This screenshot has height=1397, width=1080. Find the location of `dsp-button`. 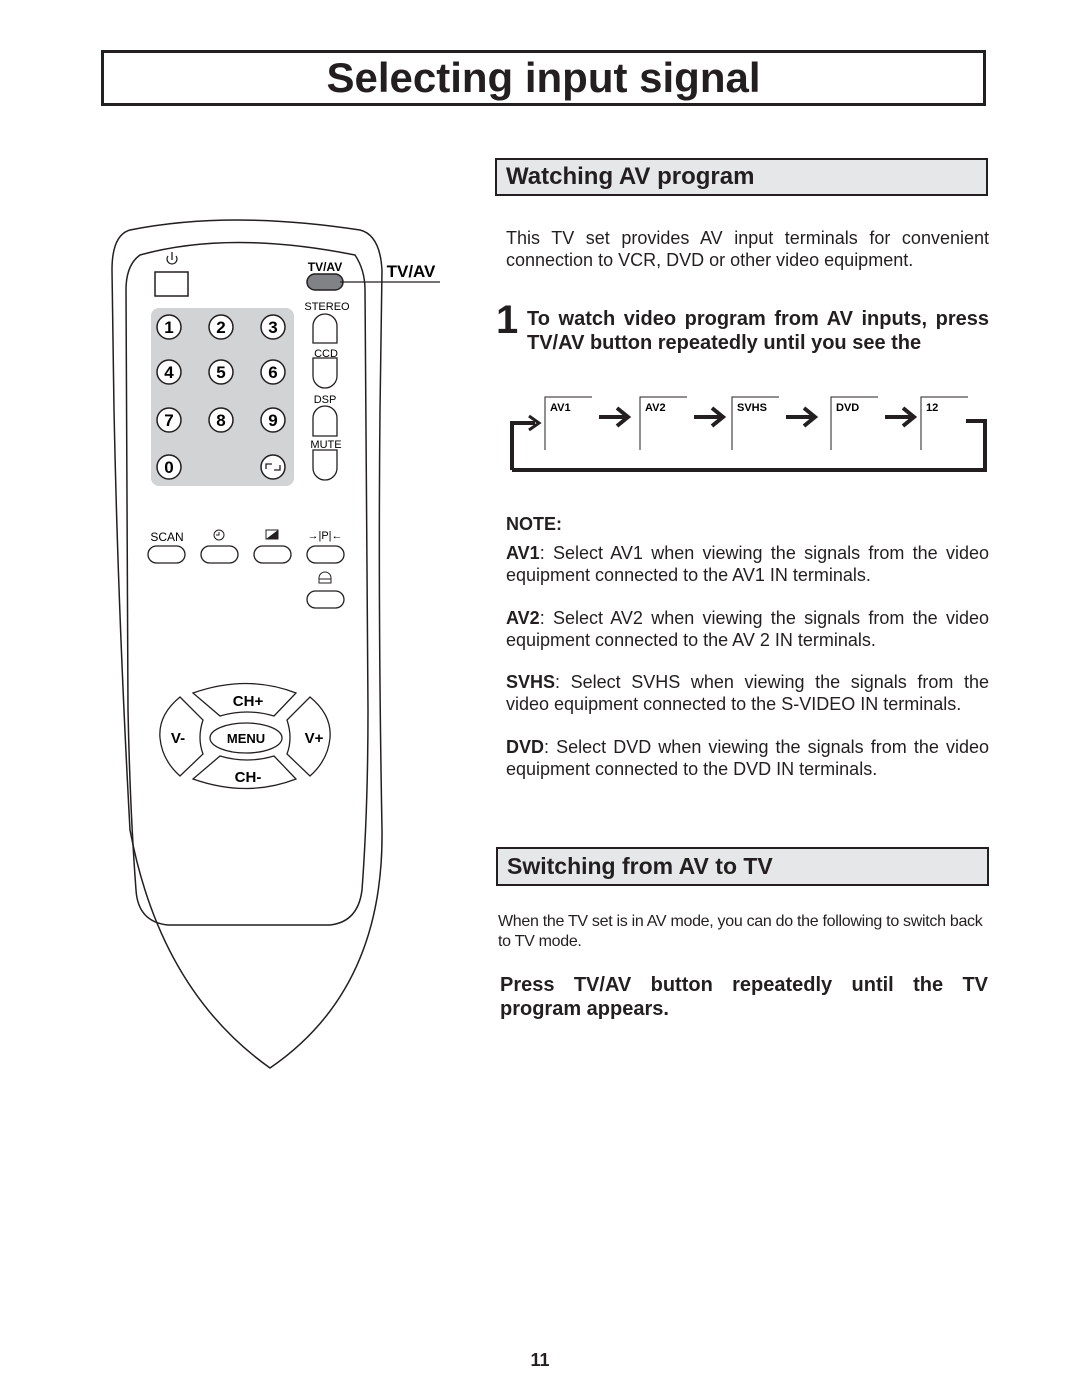

dsp-button is located at coordinates (325, 421).